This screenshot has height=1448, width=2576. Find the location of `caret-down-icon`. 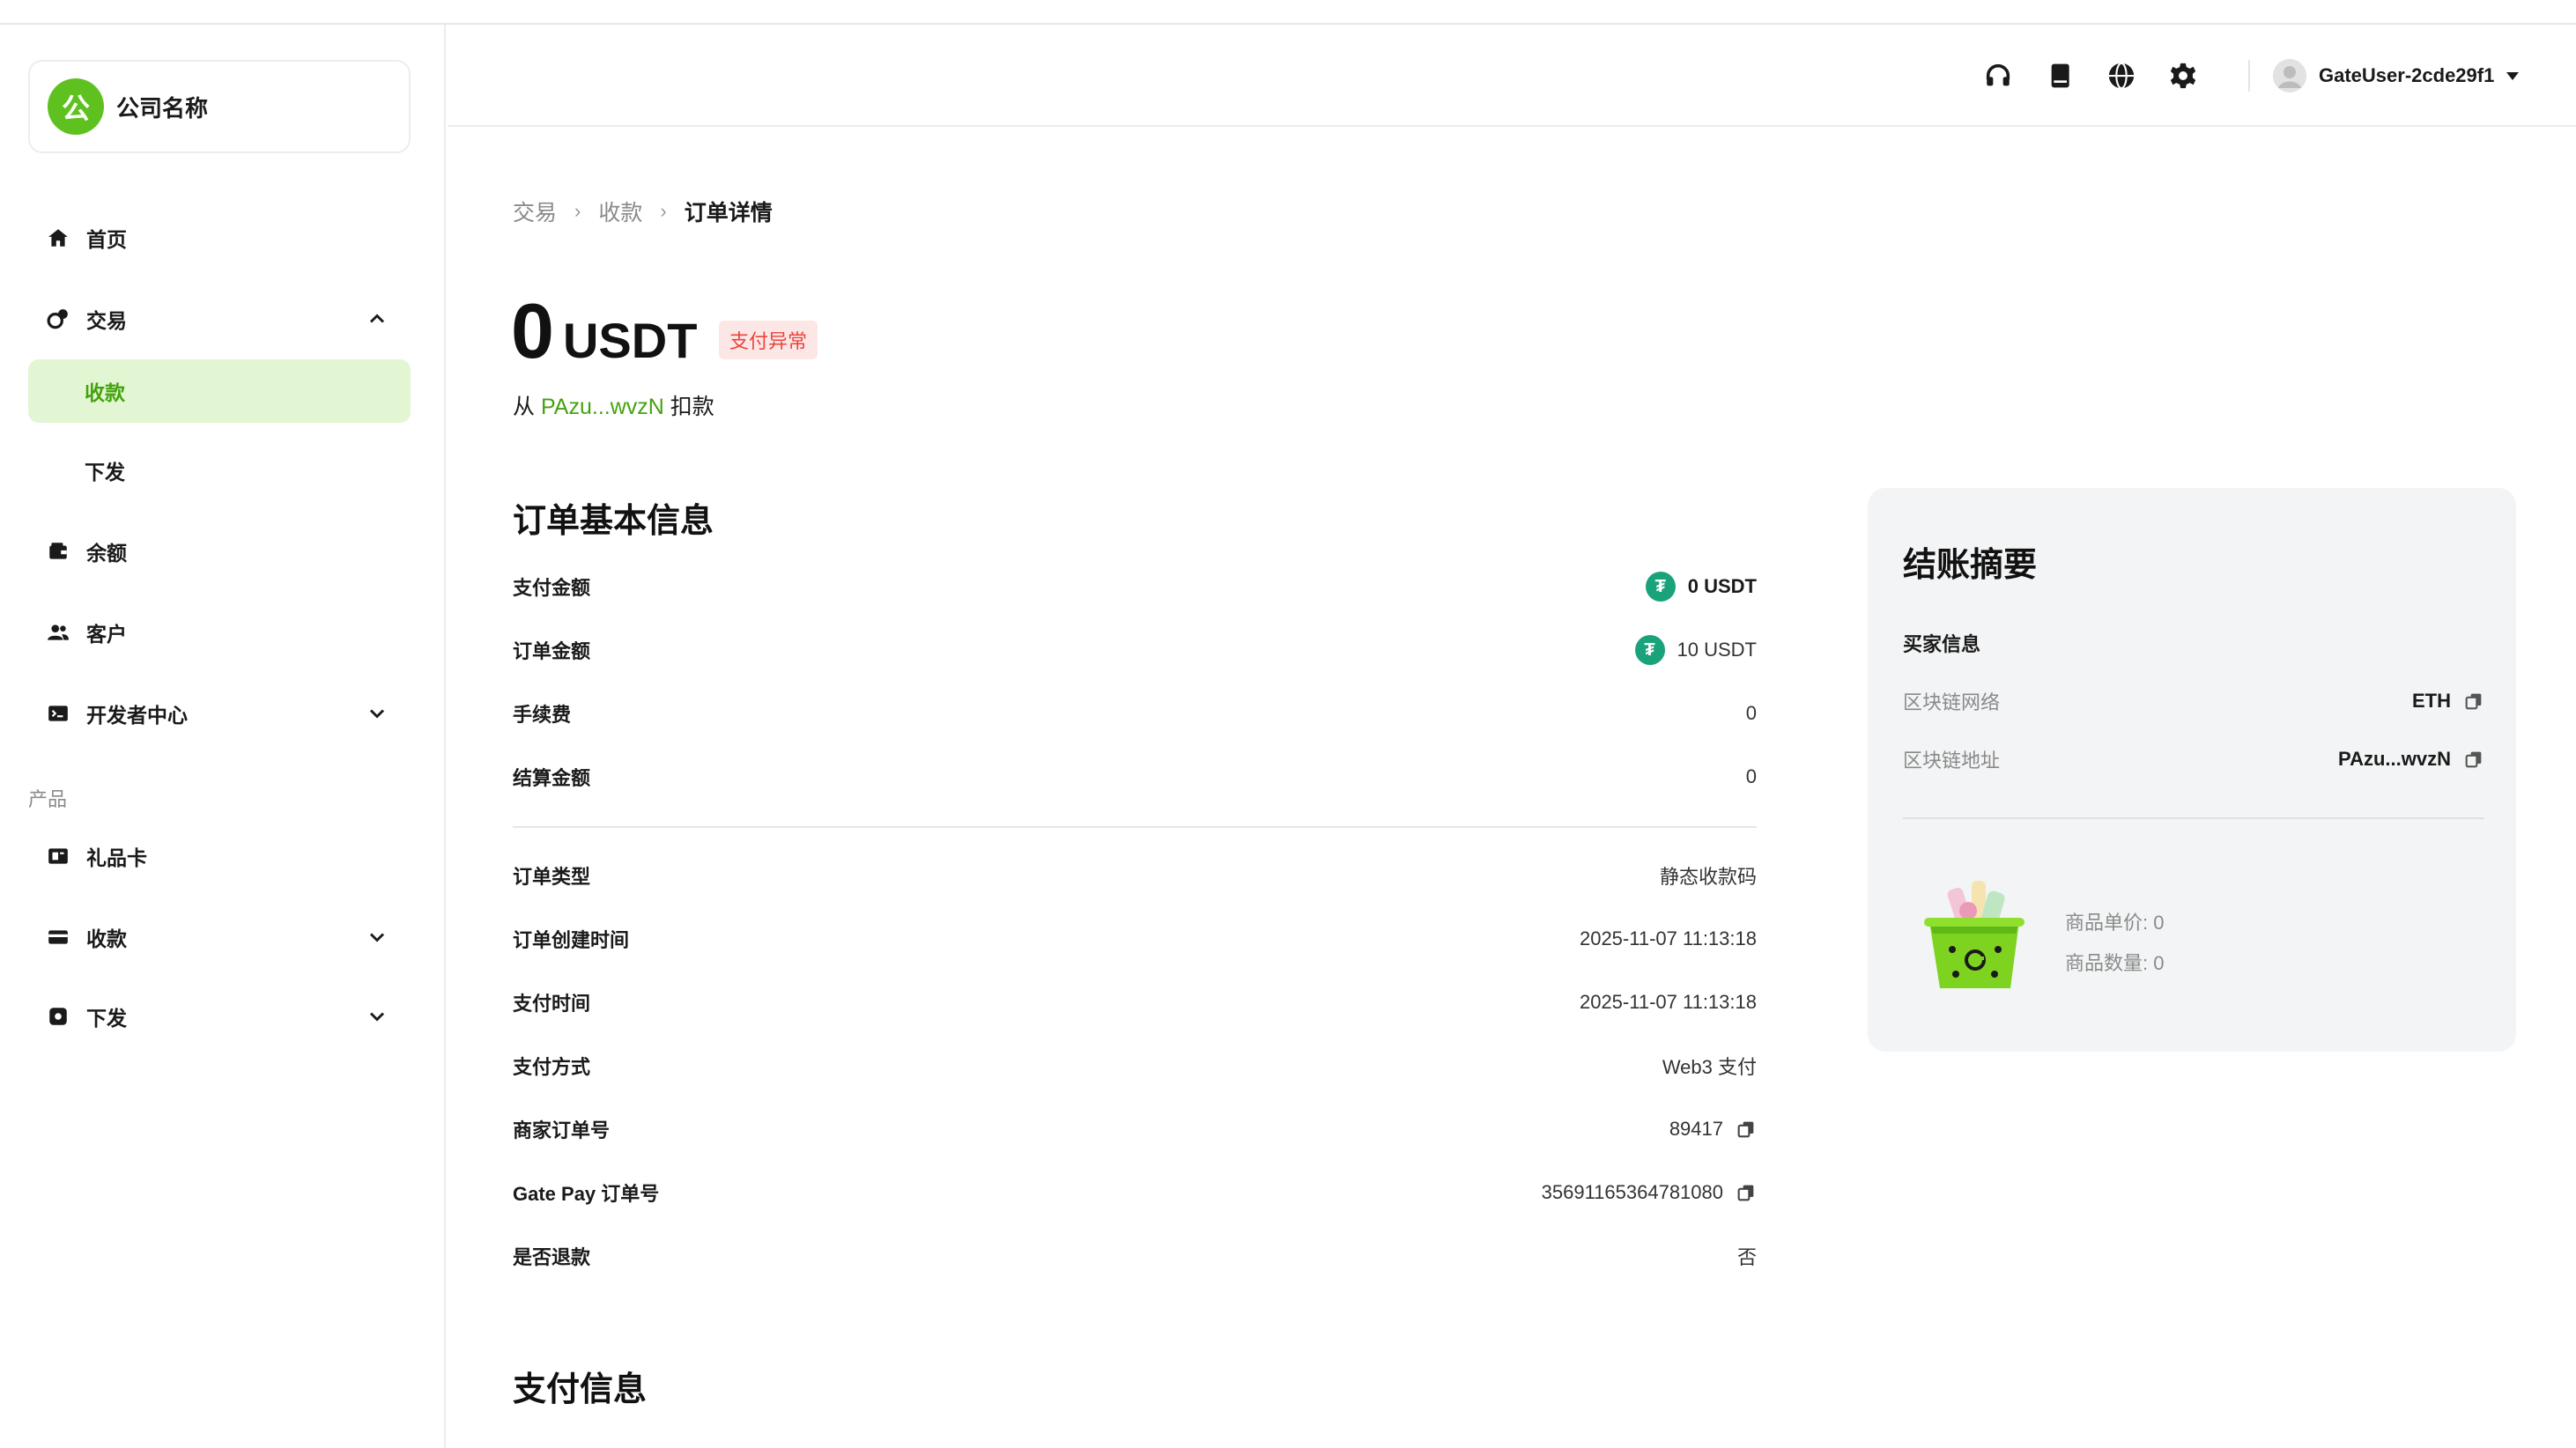

caret-down-icon is located at coordinates (2513, 75).